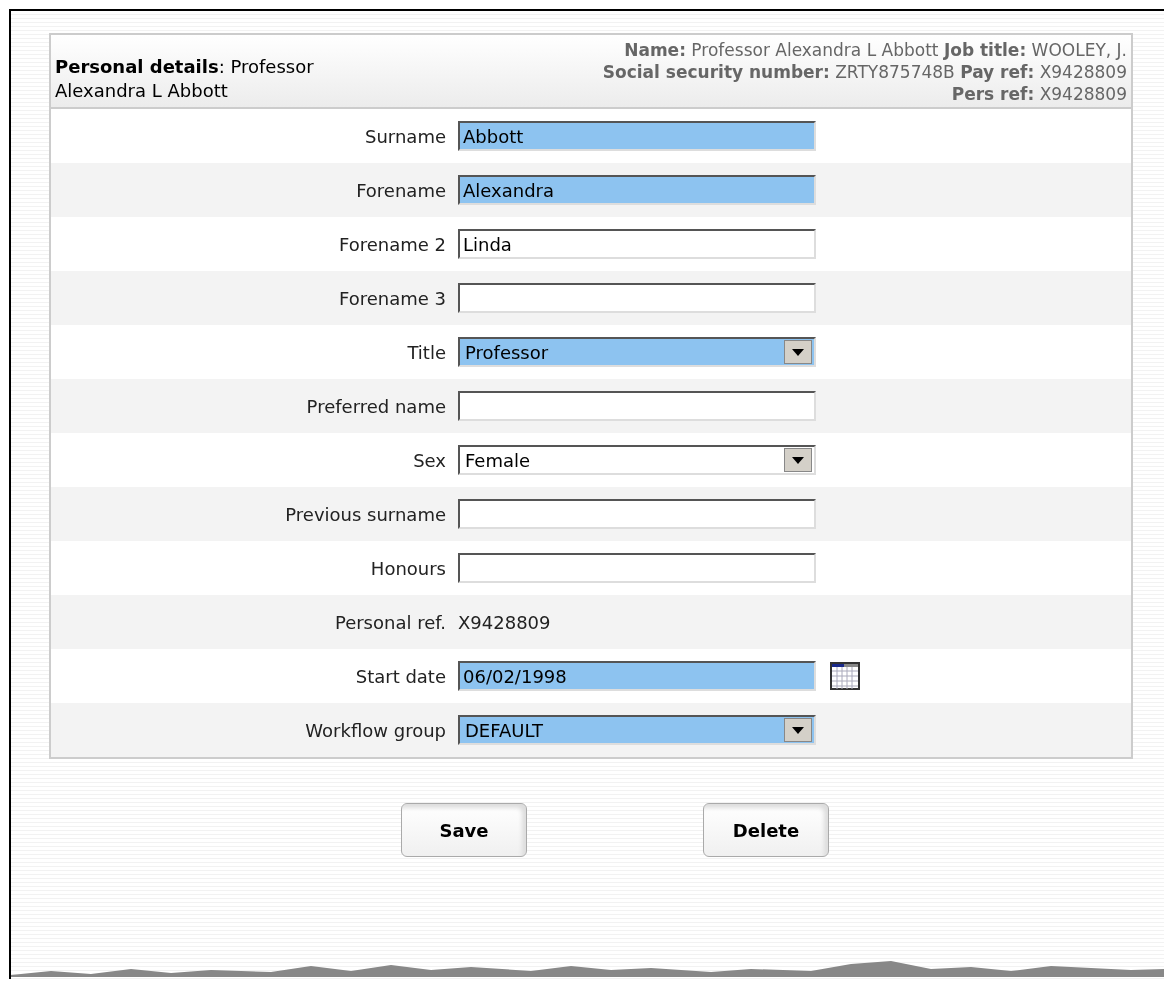 This screenshot has height=989, width=1164. I want to click on field-label: Start date, so click(400, 676).